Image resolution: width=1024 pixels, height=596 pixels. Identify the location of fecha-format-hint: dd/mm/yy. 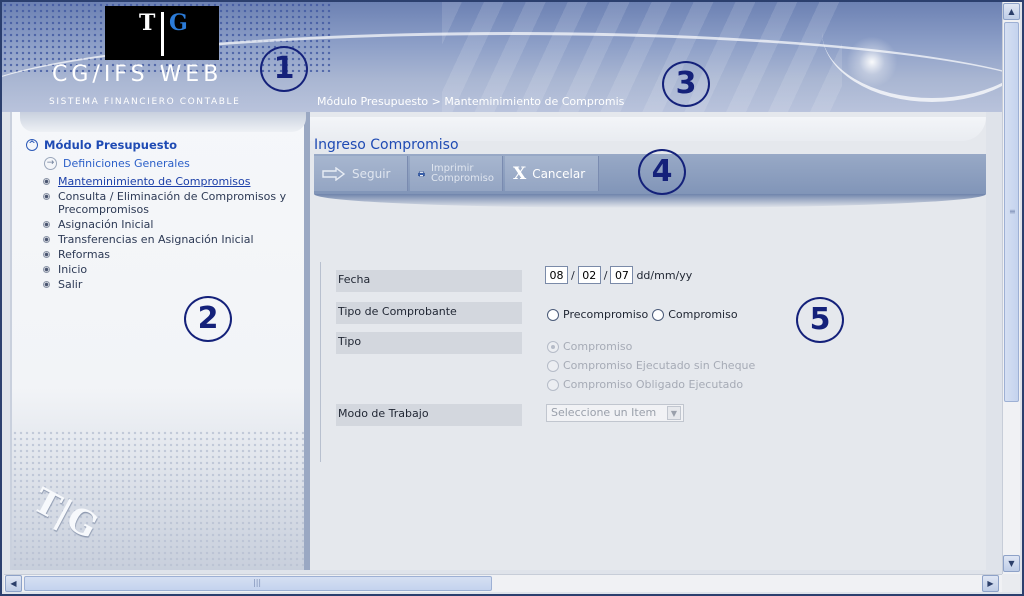
(664, 275).